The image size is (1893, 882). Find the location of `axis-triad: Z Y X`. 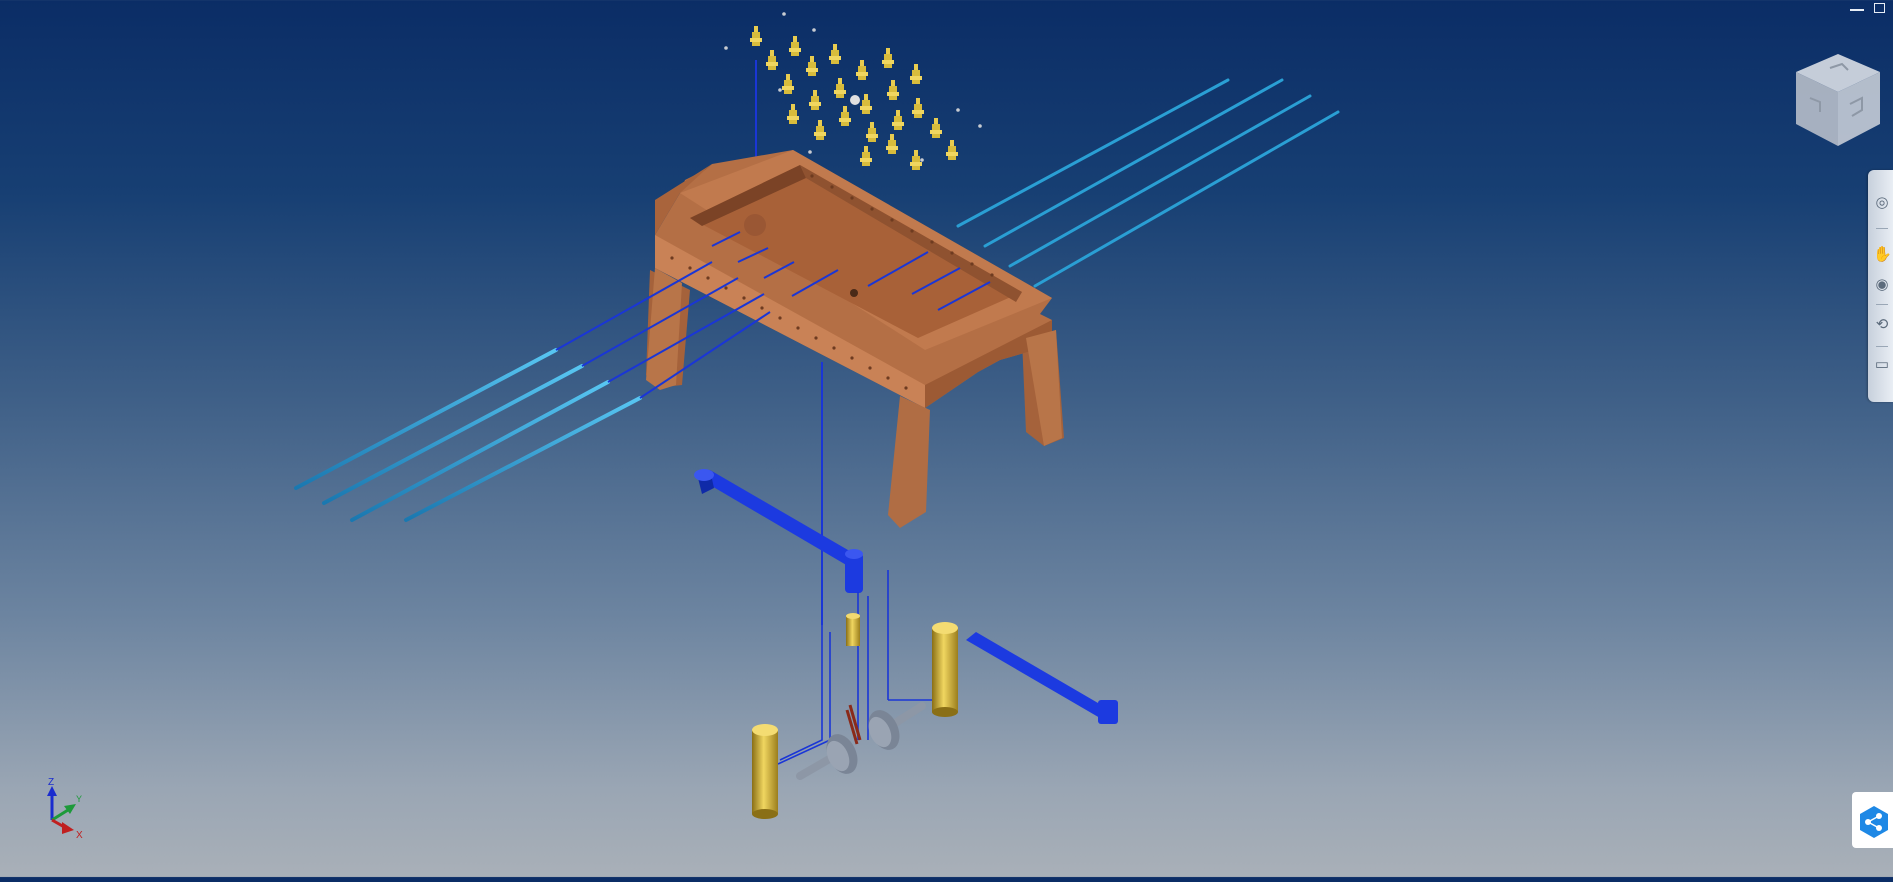

axis-triad: Z Y X is located at coordinates (65, 809).